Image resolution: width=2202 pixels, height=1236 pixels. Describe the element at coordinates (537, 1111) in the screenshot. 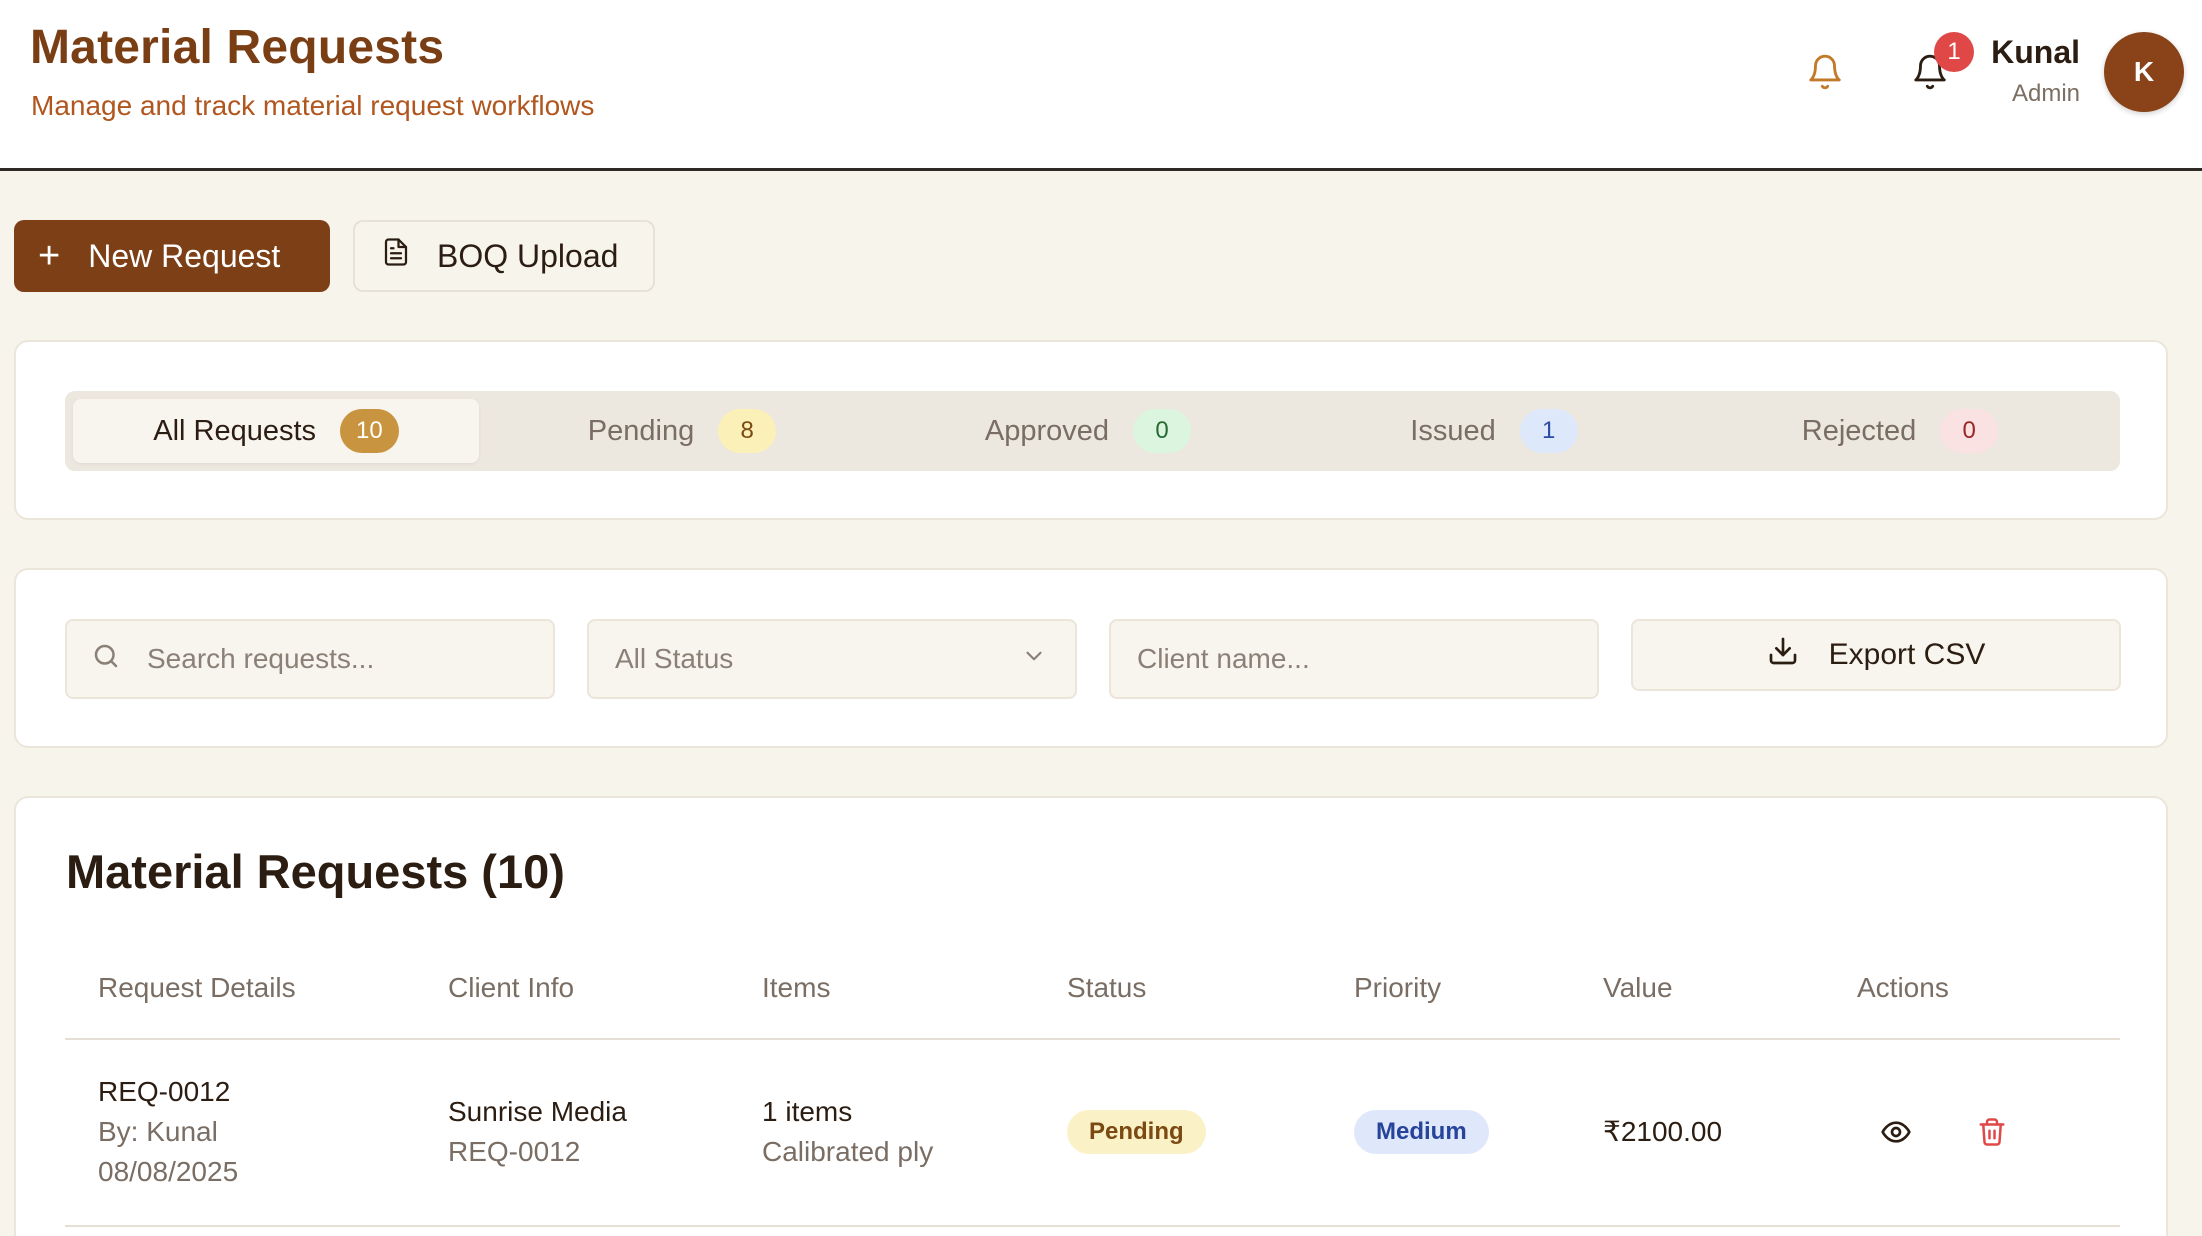

I see `client-name: Sunrise Media` at that location.